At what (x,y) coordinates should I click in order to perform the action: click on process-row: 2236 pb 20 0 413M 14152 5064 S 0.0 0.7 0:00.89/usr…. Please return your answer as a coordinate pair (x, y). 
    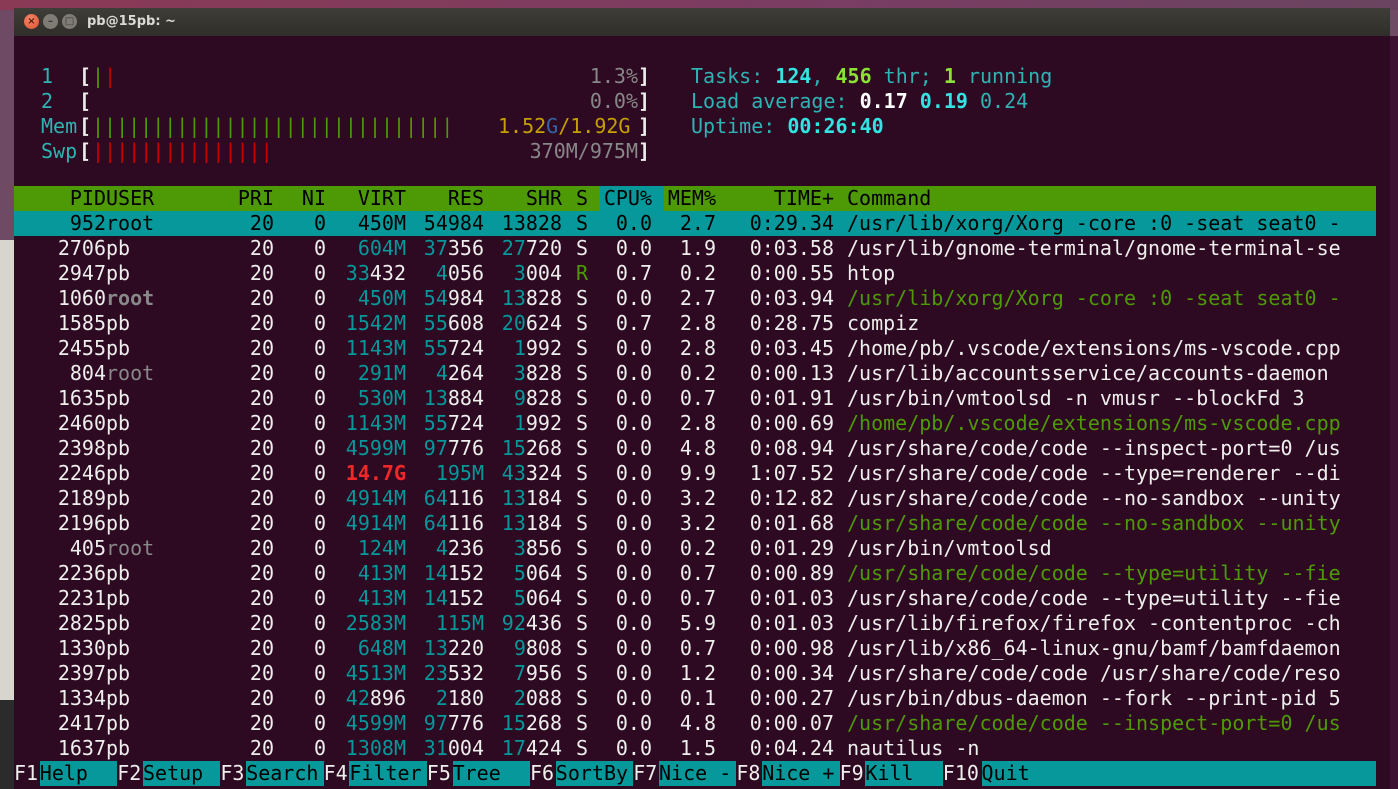
    Looking at the image, I should click on (695, 573).